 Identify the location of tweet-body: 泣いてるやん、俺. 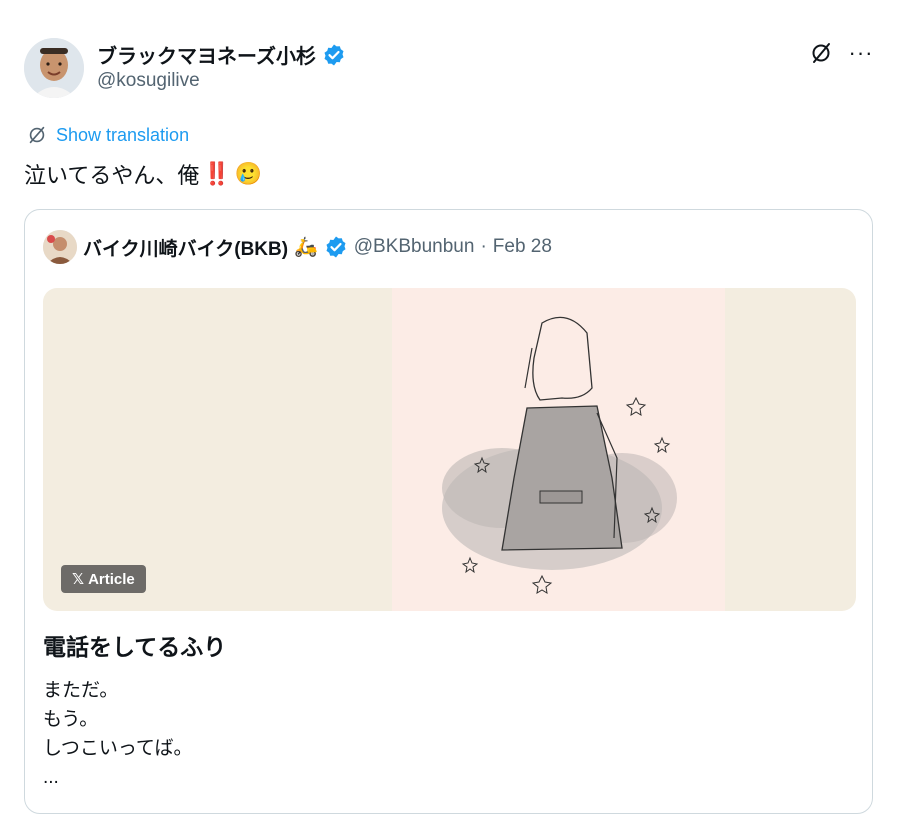
(112, 175).